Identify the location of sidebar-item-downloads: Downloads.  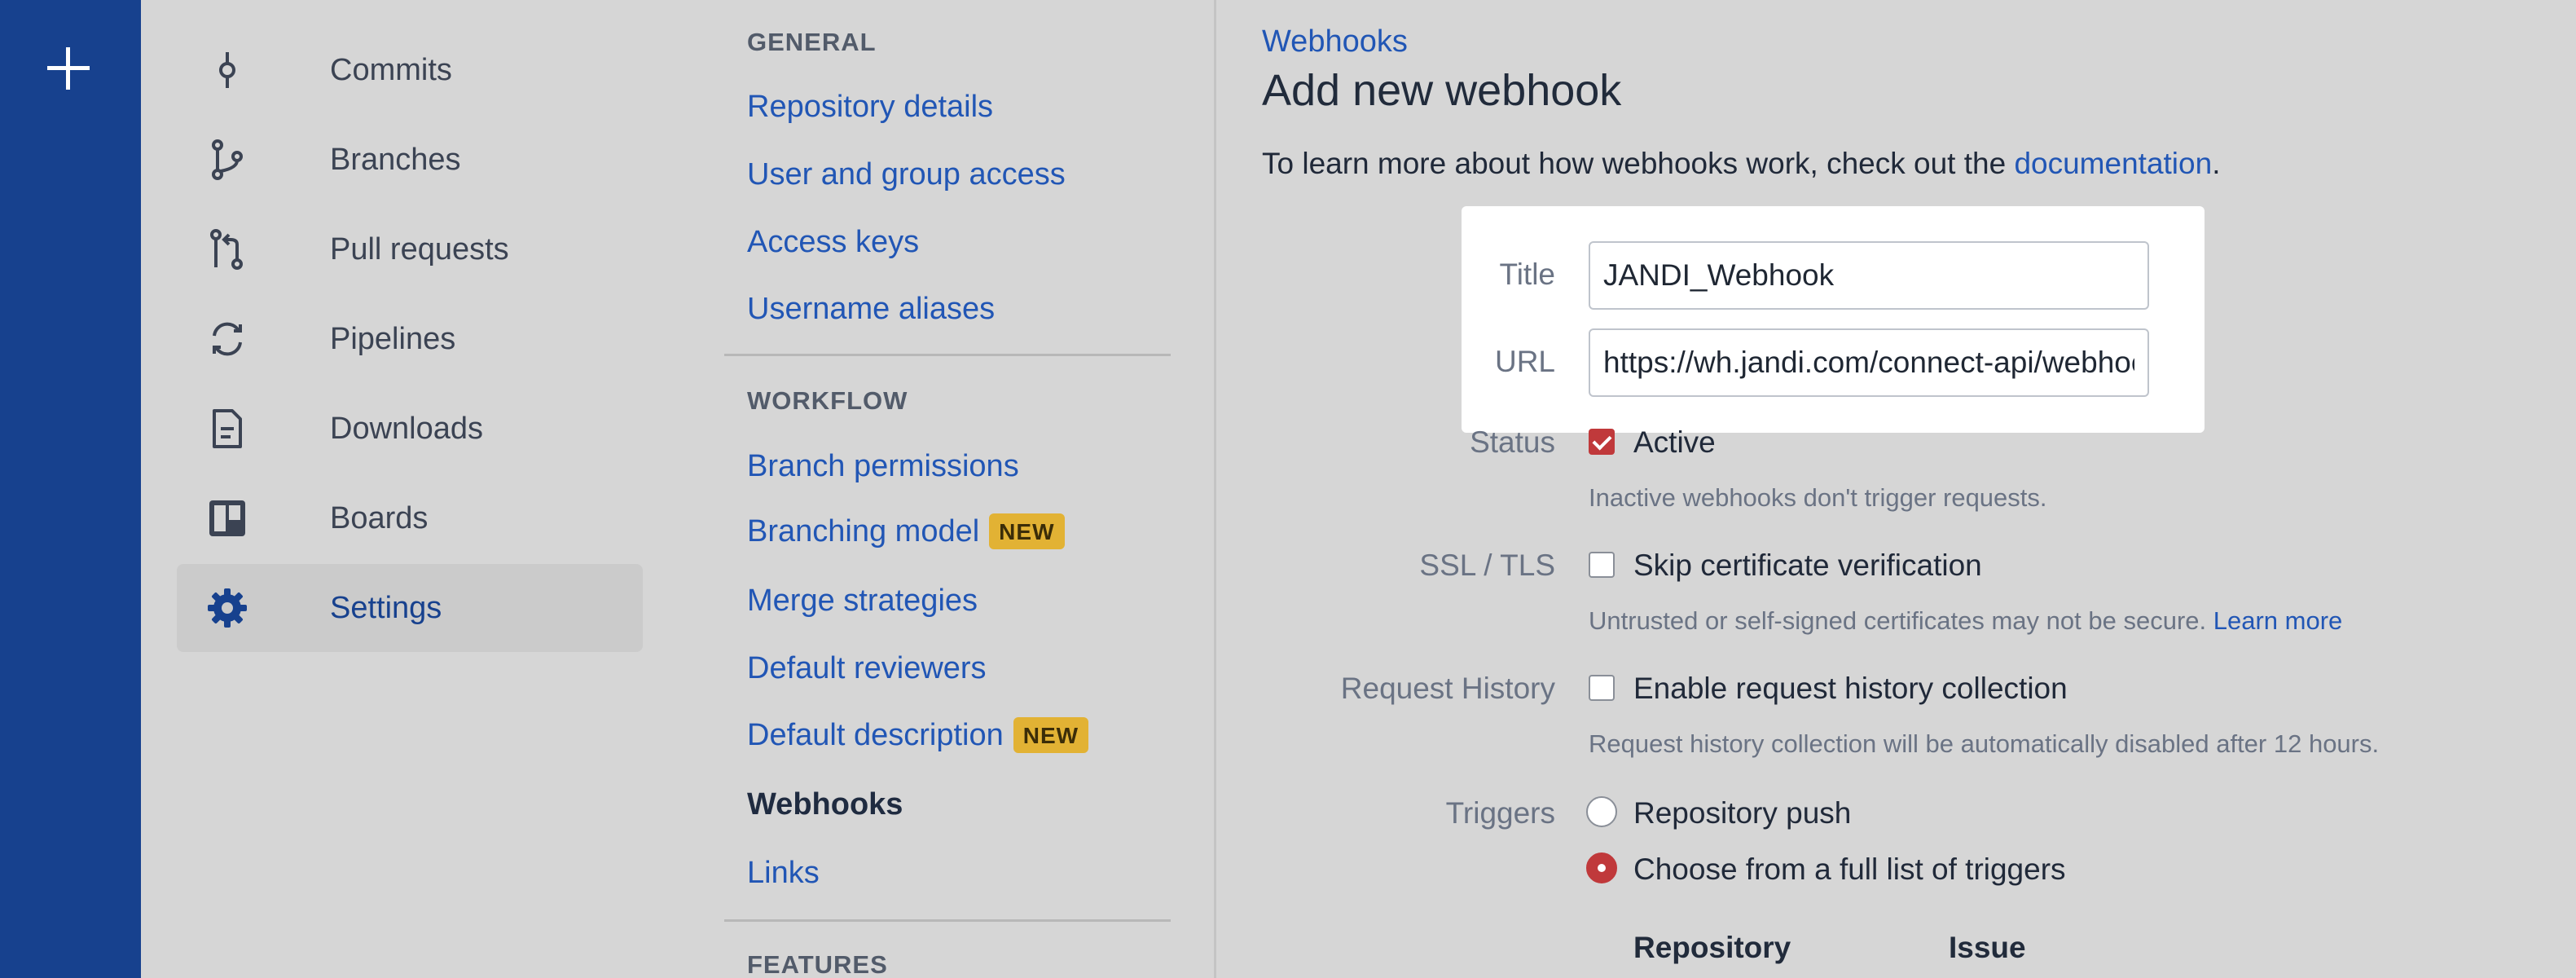
(410, 429).